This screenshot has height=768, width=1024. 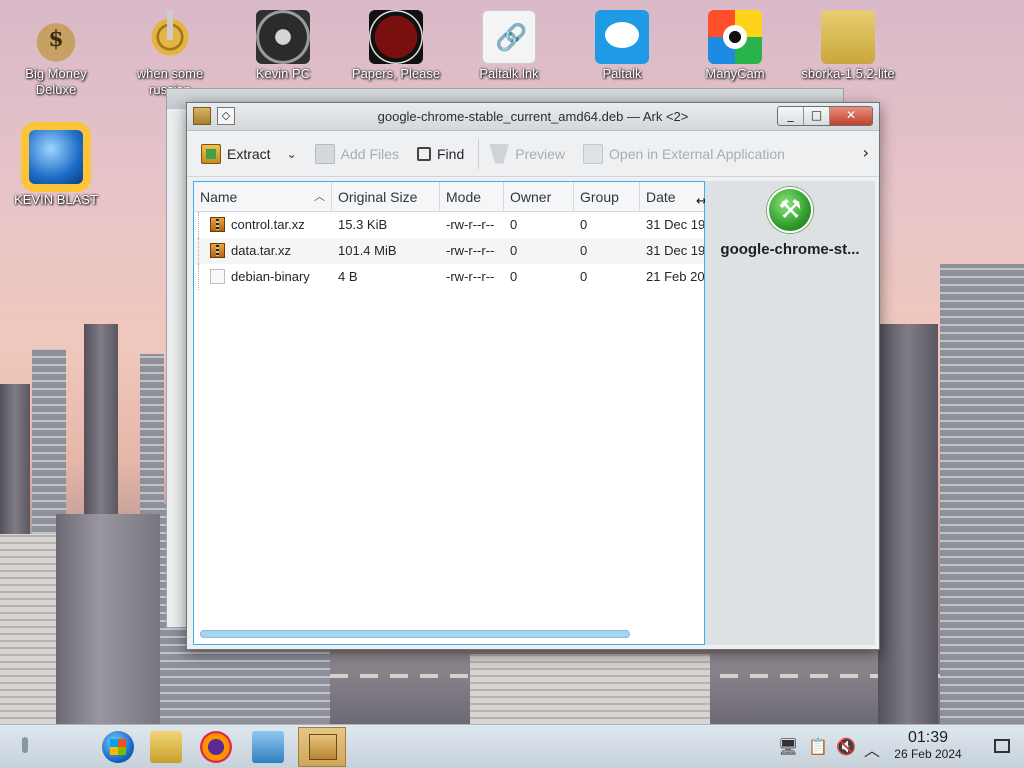 What do you see at coordinates (324, 153) in the screenshot?
I see `add-files-icon` at bounding box center [324, 153].